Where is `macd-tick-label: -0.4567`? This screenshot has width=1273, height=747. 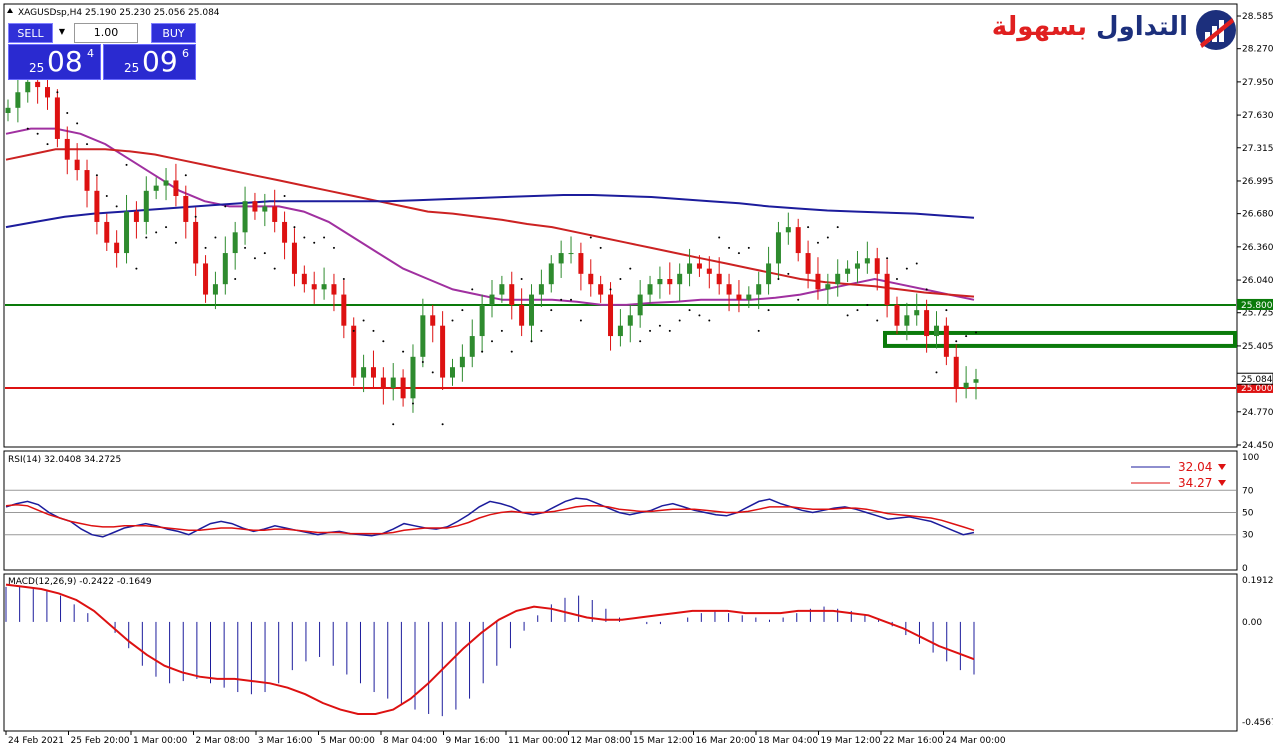
macd-tick-label: -0.4567 is located at coordinates (1257, 723).